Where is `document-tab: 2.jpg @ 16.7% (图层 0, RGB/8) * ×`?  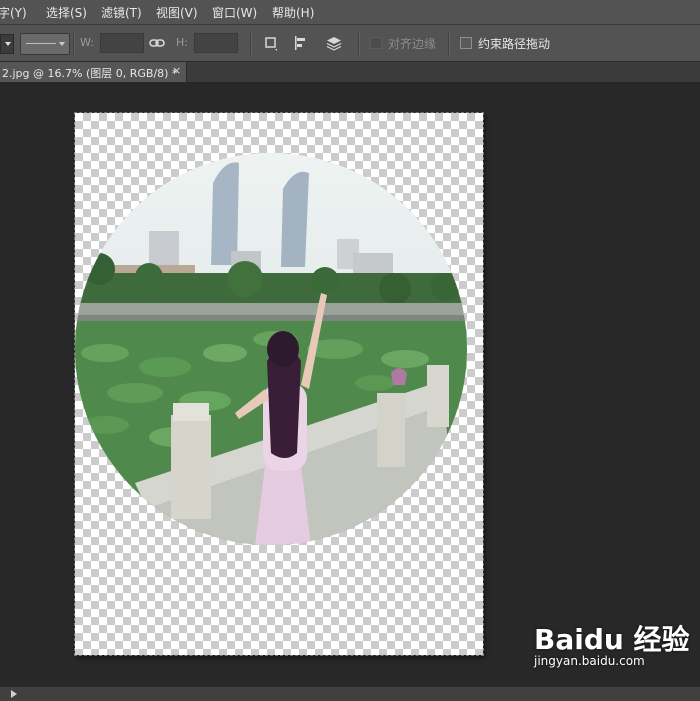
document-tab: 2.jpg @ 16.7% (图层 0, RGB/8) * × is located at coordinates (93, 72).